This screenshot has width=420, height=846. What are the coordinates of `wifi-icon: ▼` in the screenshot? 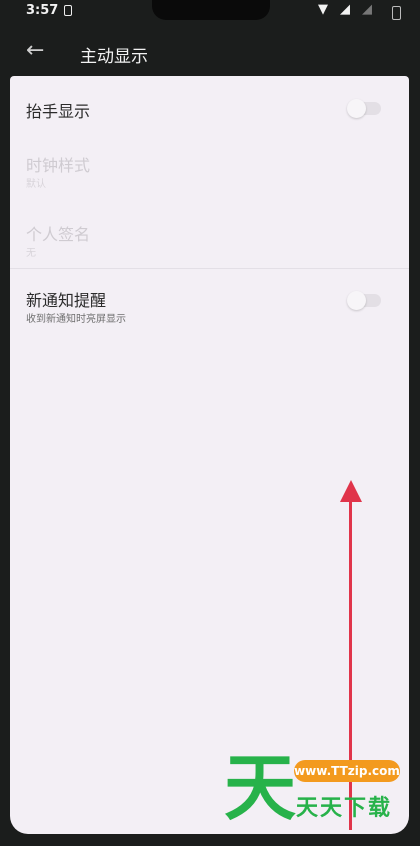 It's located at (323, 9).